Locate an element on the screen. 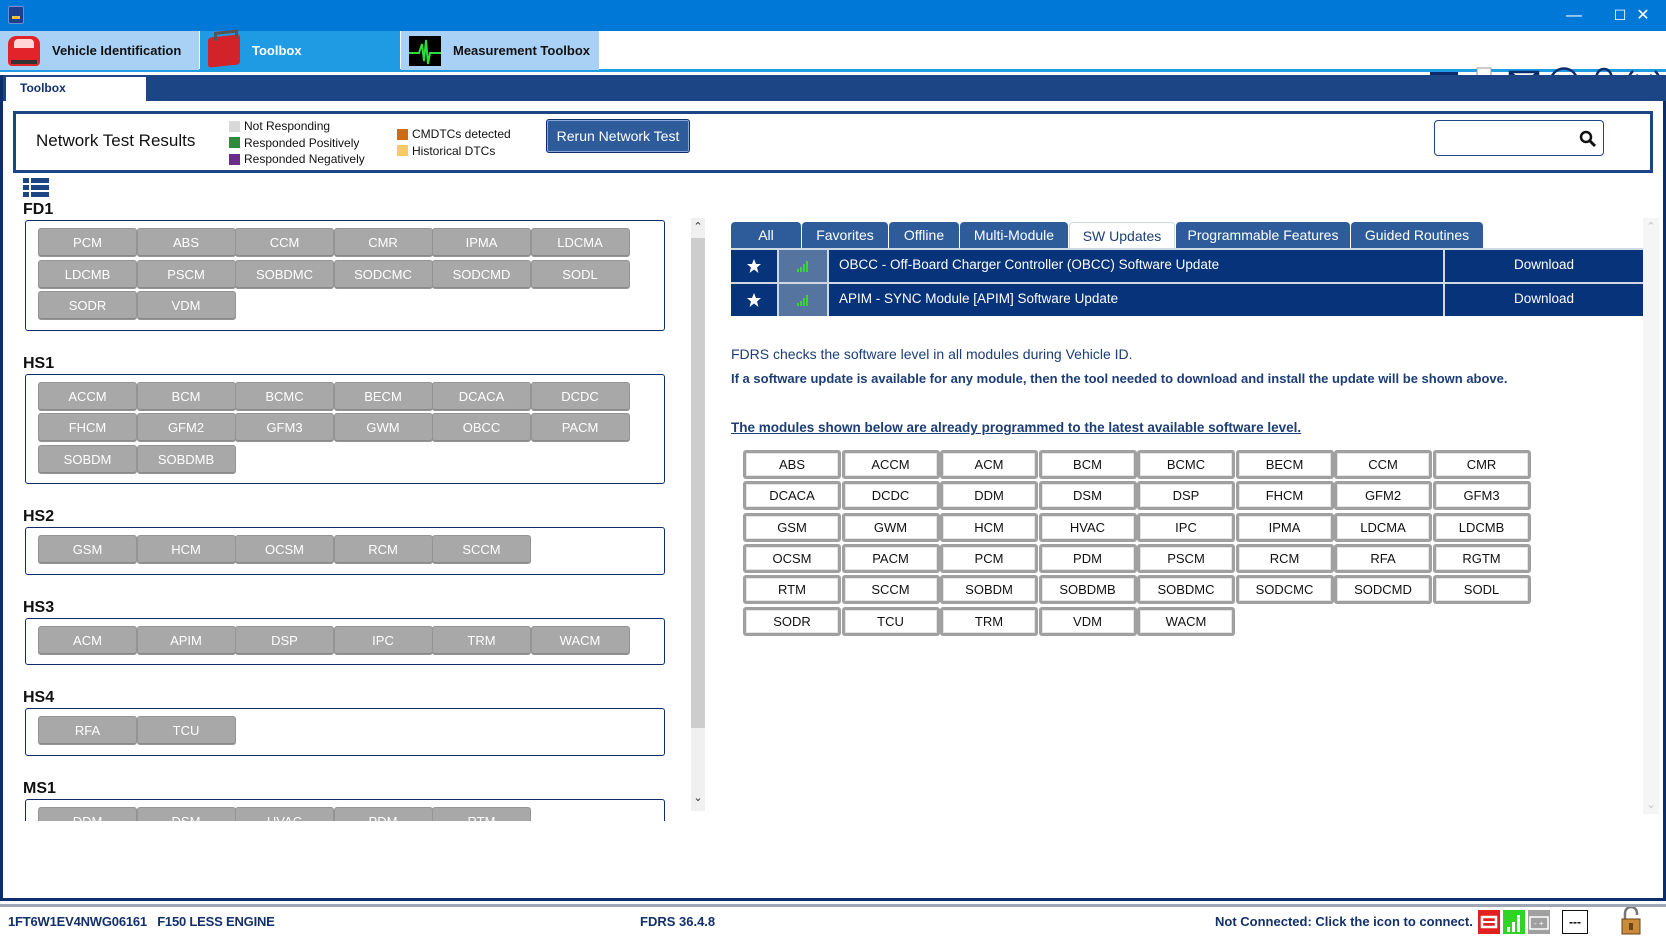 The height and width of the screenshot is (940, 1666). tab-multi-module: Multi-Module is located at coordinates (1014, 235).